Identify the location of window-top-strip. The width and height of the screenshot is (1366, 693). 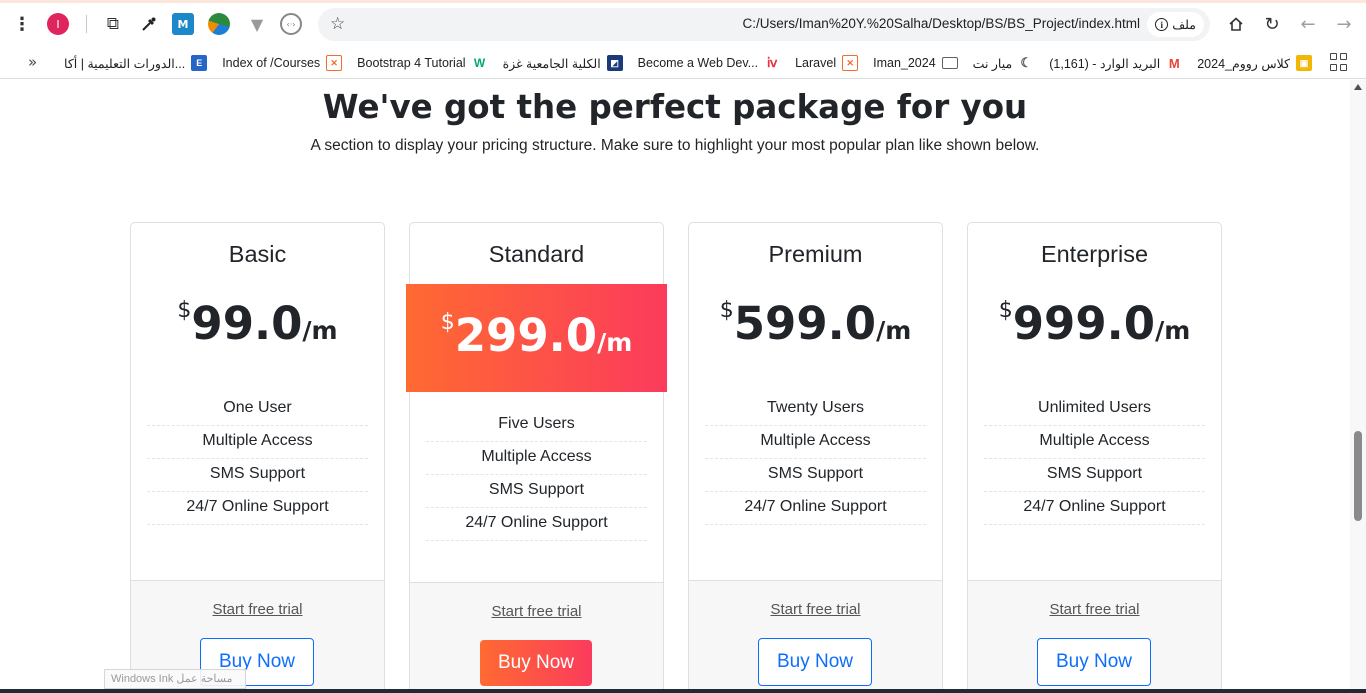
(683, 1).